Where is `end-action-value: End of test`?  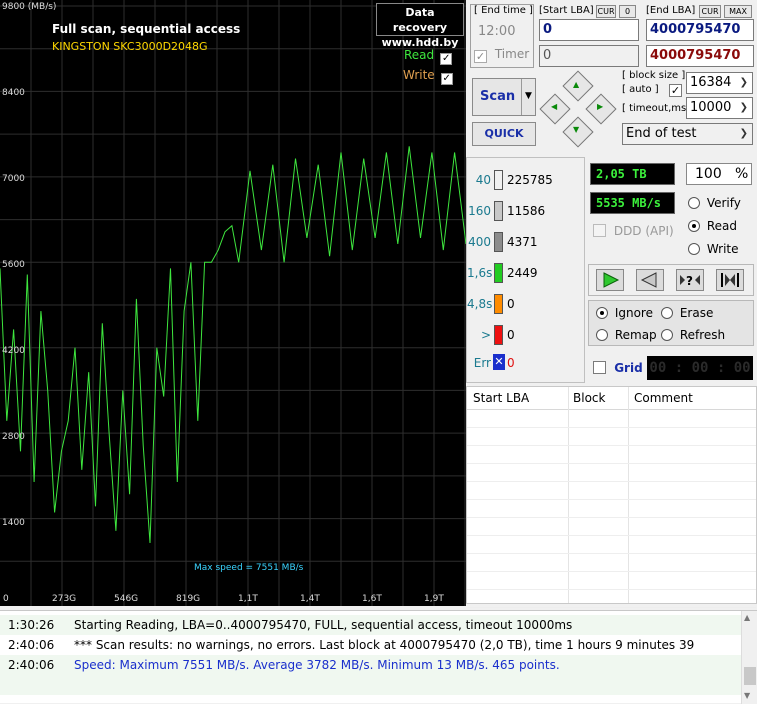
end-action-value: End of test is located at coordinates (661, 133).